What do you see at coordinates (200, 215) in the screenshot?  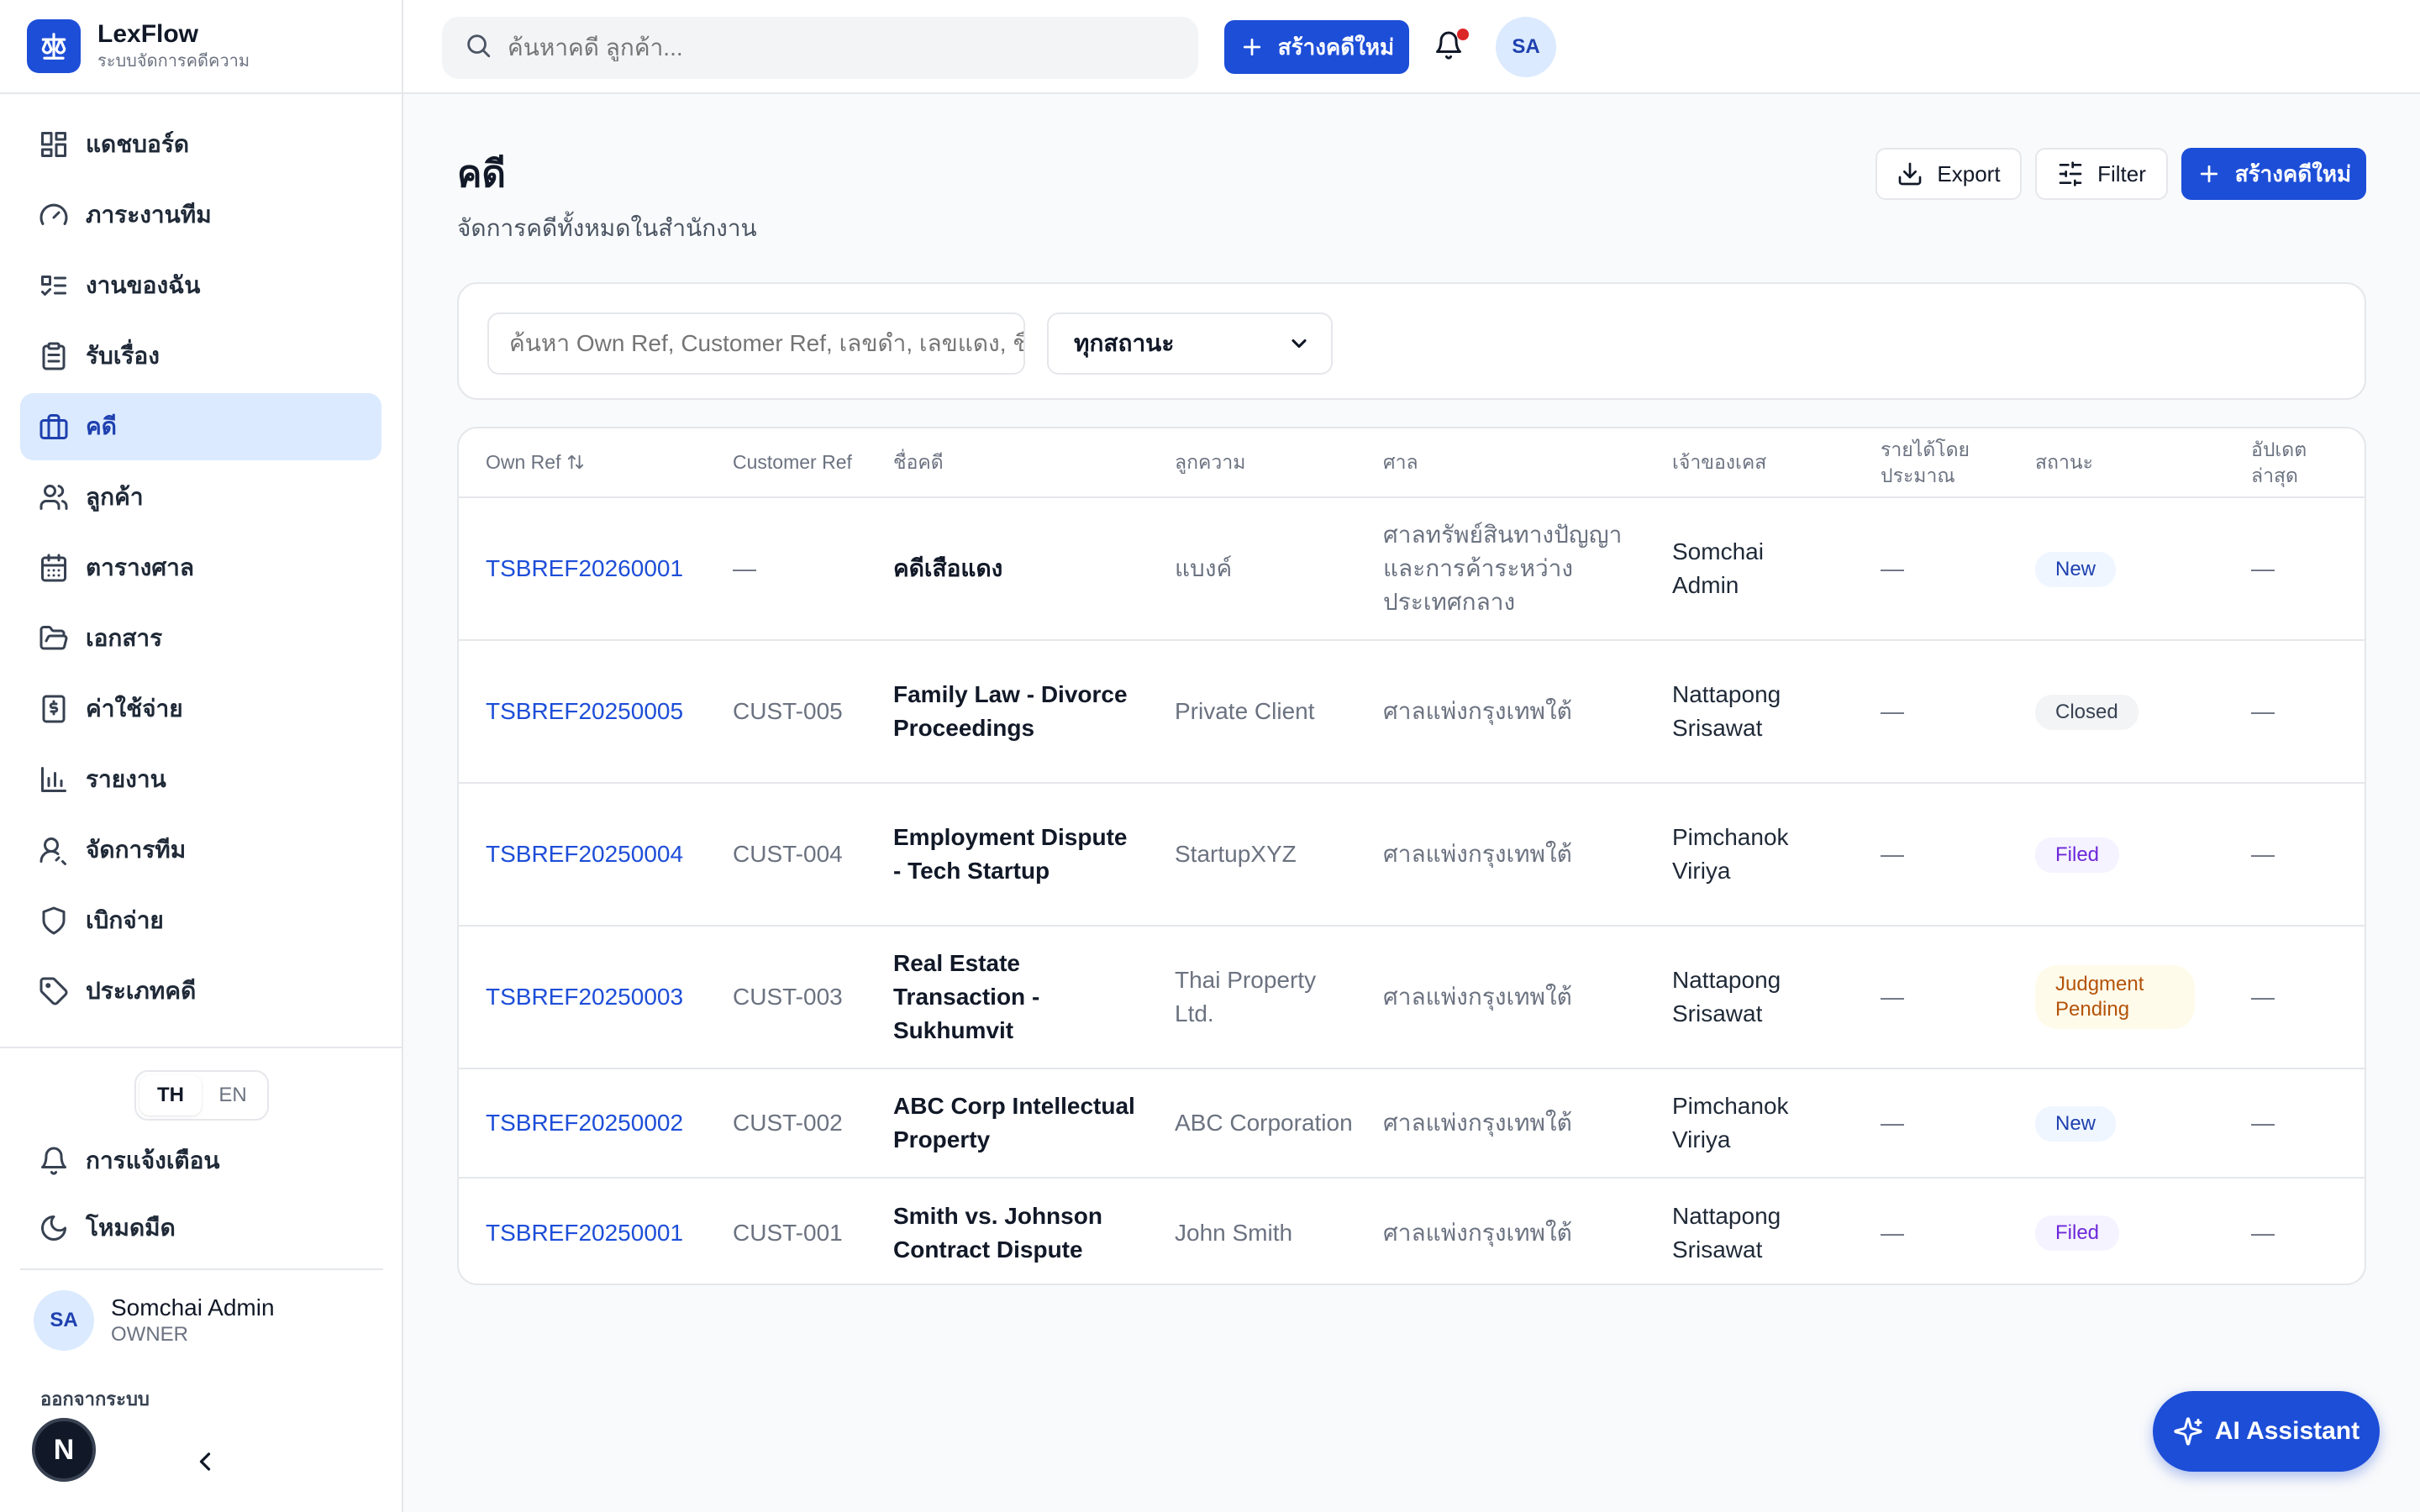 I see `sidebar-item-team-workload: ภาระงานทีม` at bounding box center [200, 215].